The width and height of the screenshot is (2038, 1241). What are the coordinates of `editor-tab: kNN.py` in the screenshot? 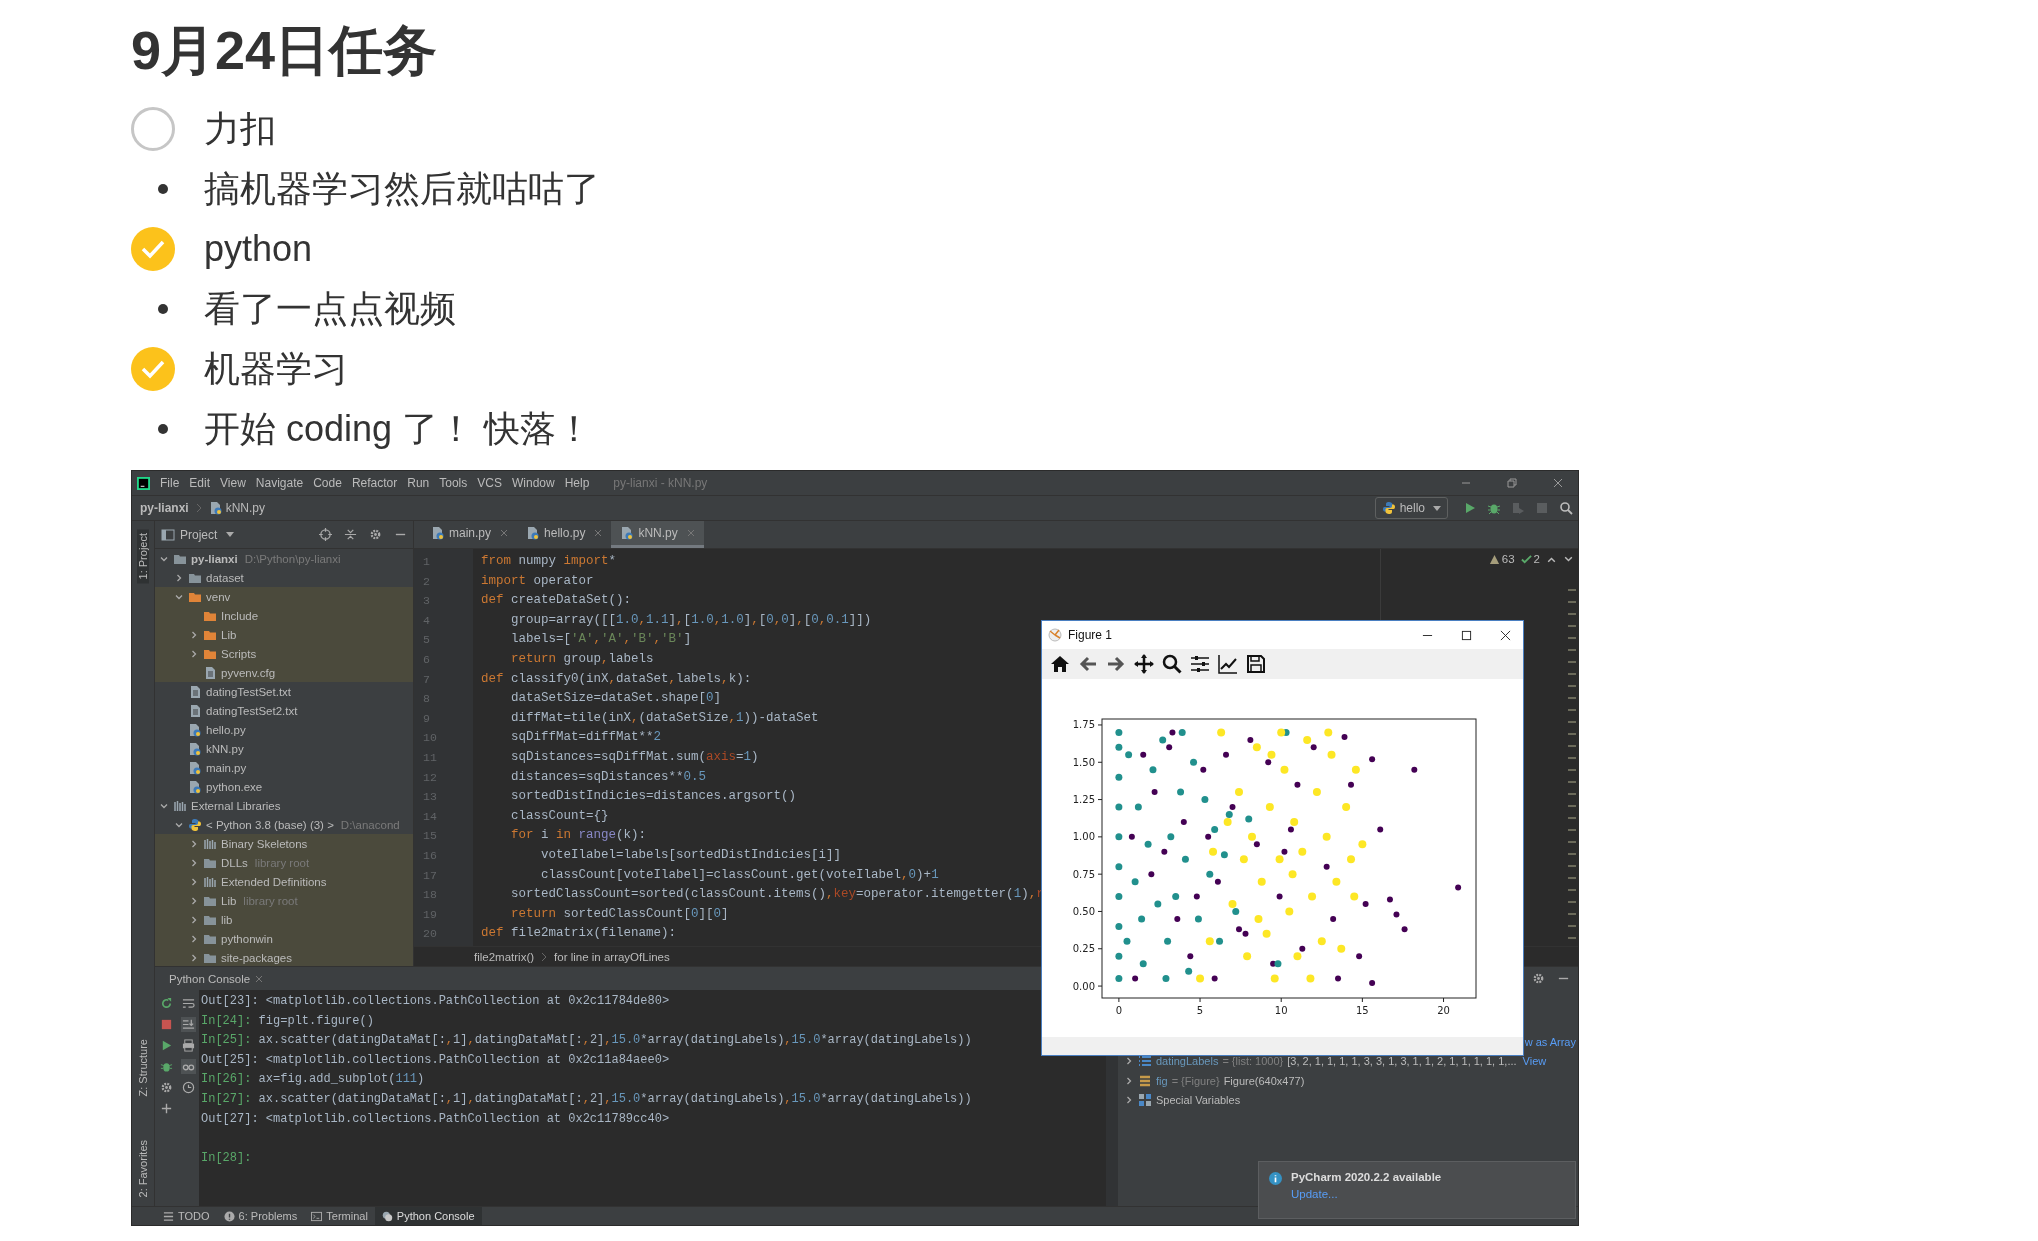 It's located at (657, 534).